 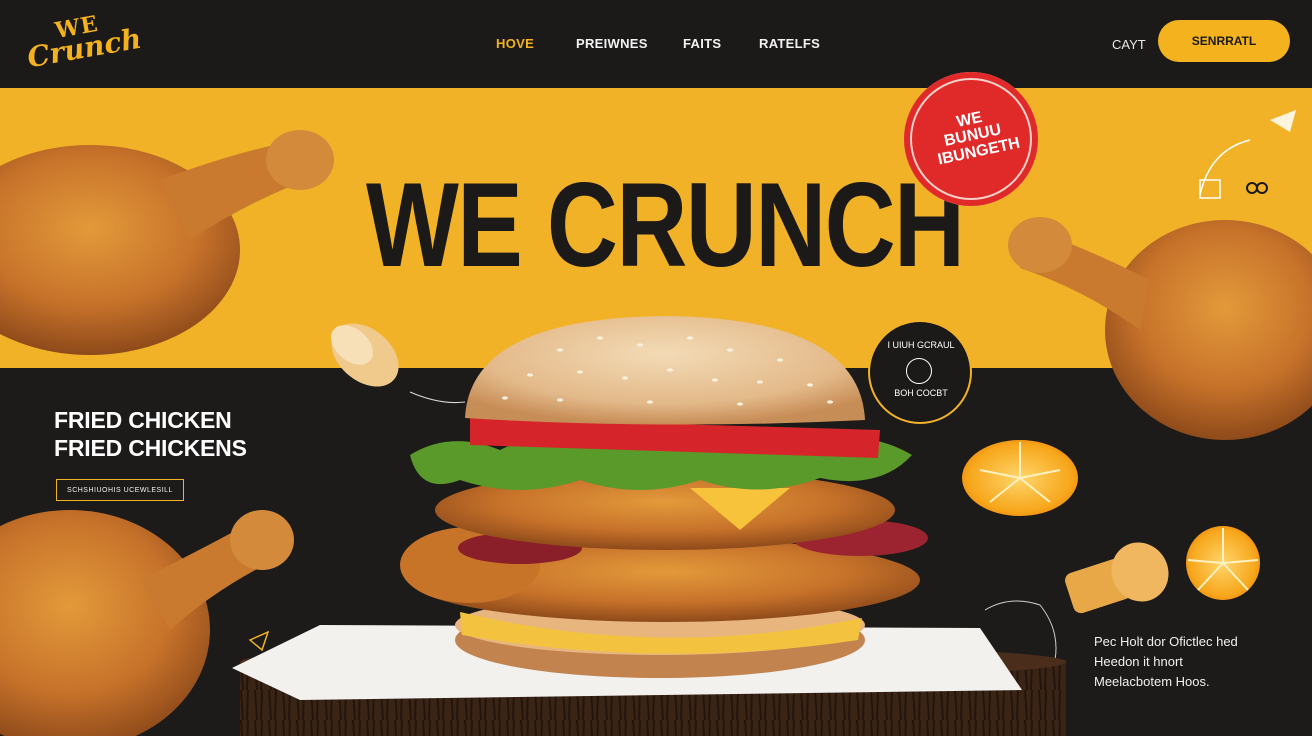 What do you see at coordinates (1152, 681) in the screenshot?
I see `description-line-3: Meelacbotem Hoos.` at bounding box center [1152, 681].